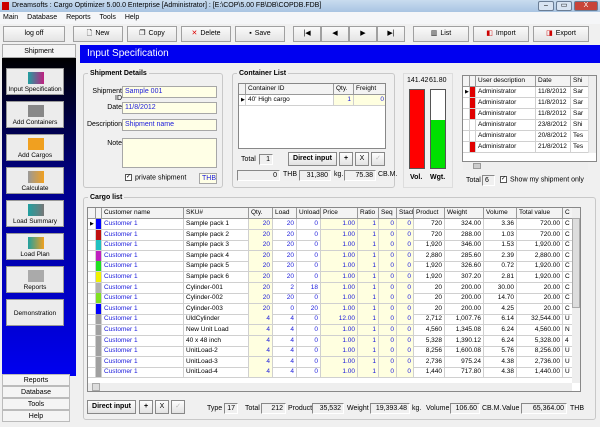 This screenshot has width=600, height=427. What do you see at coordinates (39, 51) in the screenshot?
I see `sidebar-tab-shipment: Shipment` at bounding box center [39, 51].